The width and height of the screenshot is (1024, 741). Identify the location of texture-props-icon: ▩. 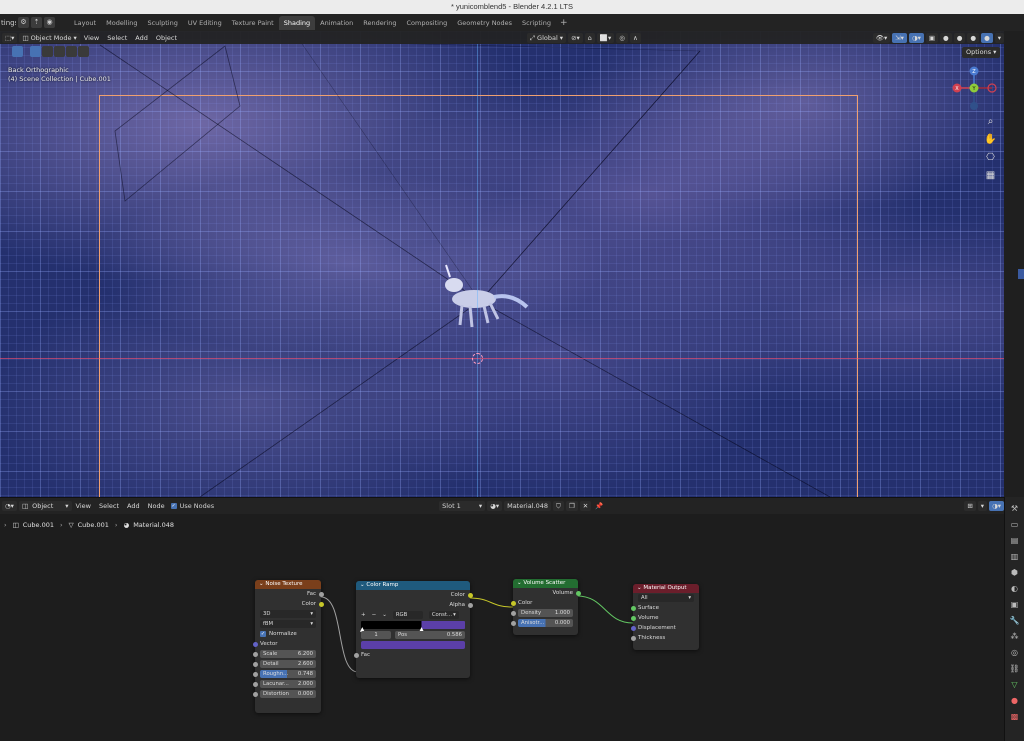
(1015, 717).